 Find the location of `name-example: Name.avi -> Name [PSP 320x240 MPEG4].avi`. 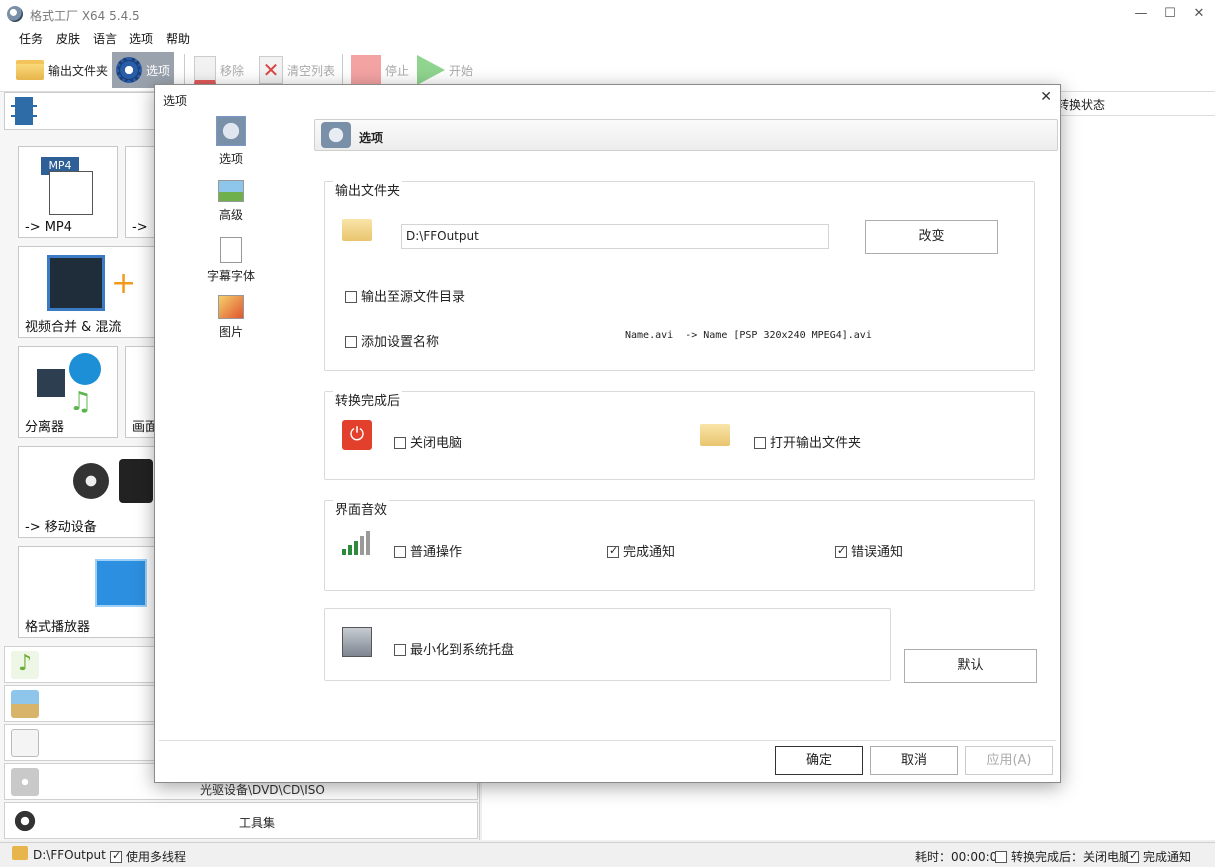

name-example: Name.avi -> Name [PSP 320x240 MPEG4].avi is located at coordinates (748, 335).